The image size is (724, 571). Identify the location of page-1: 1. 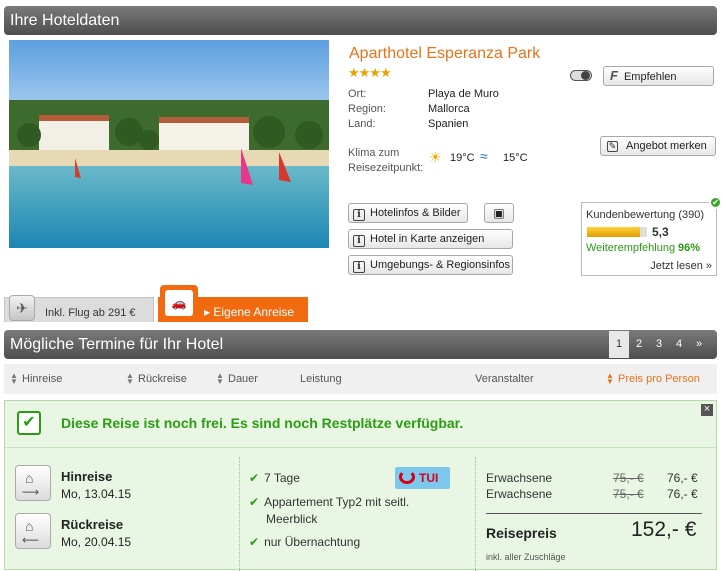
(619, 344).